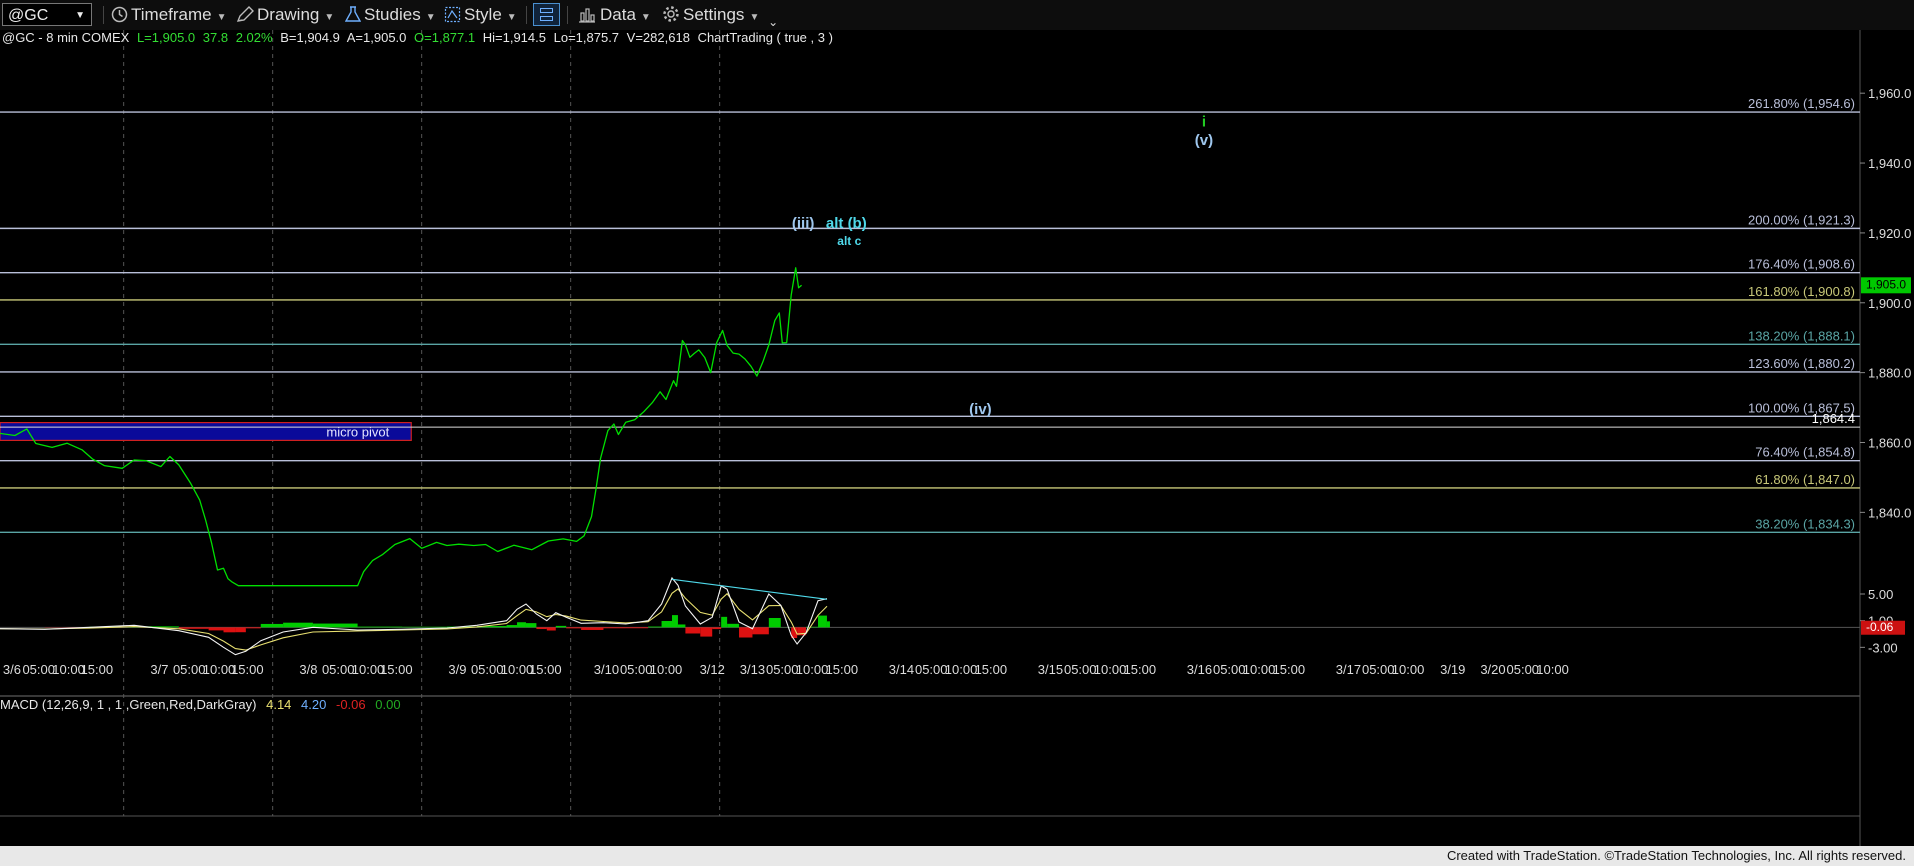 The height and width of the screenshot is (866, 1914). I want to click on time-tick-label: 3/16, so click(1199, 669).